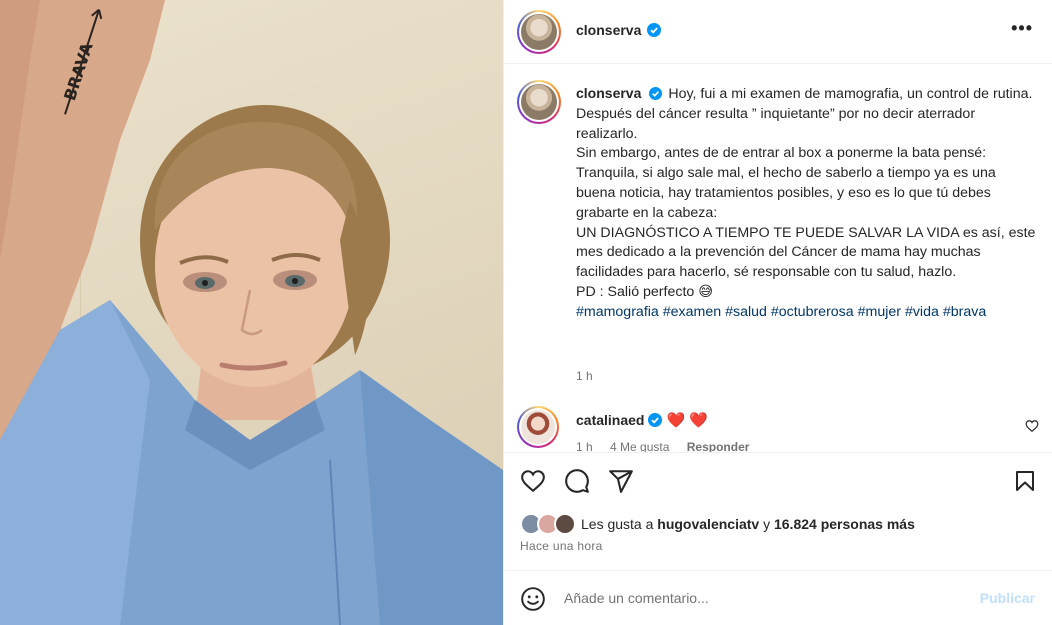  I want to click on comment-input, so click(764, 598).